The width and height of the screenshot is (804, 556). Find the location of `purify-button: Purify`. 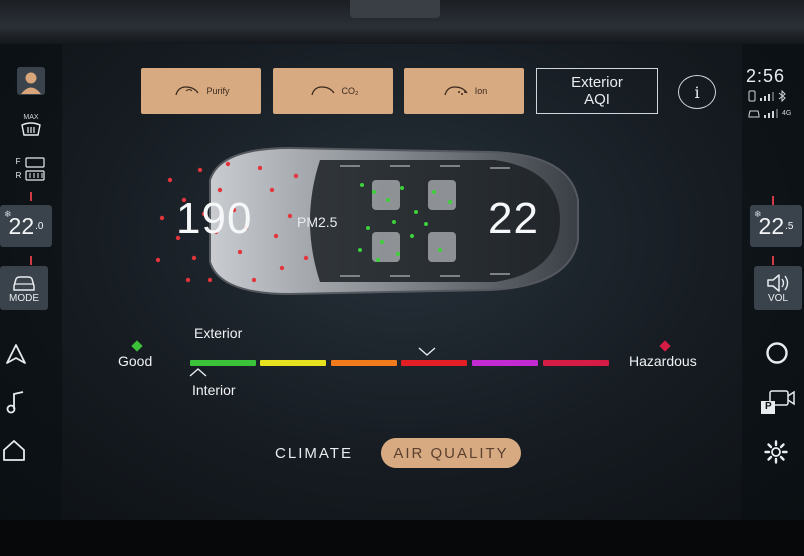

purify-button: Purify is located at coordinates (201, 91).